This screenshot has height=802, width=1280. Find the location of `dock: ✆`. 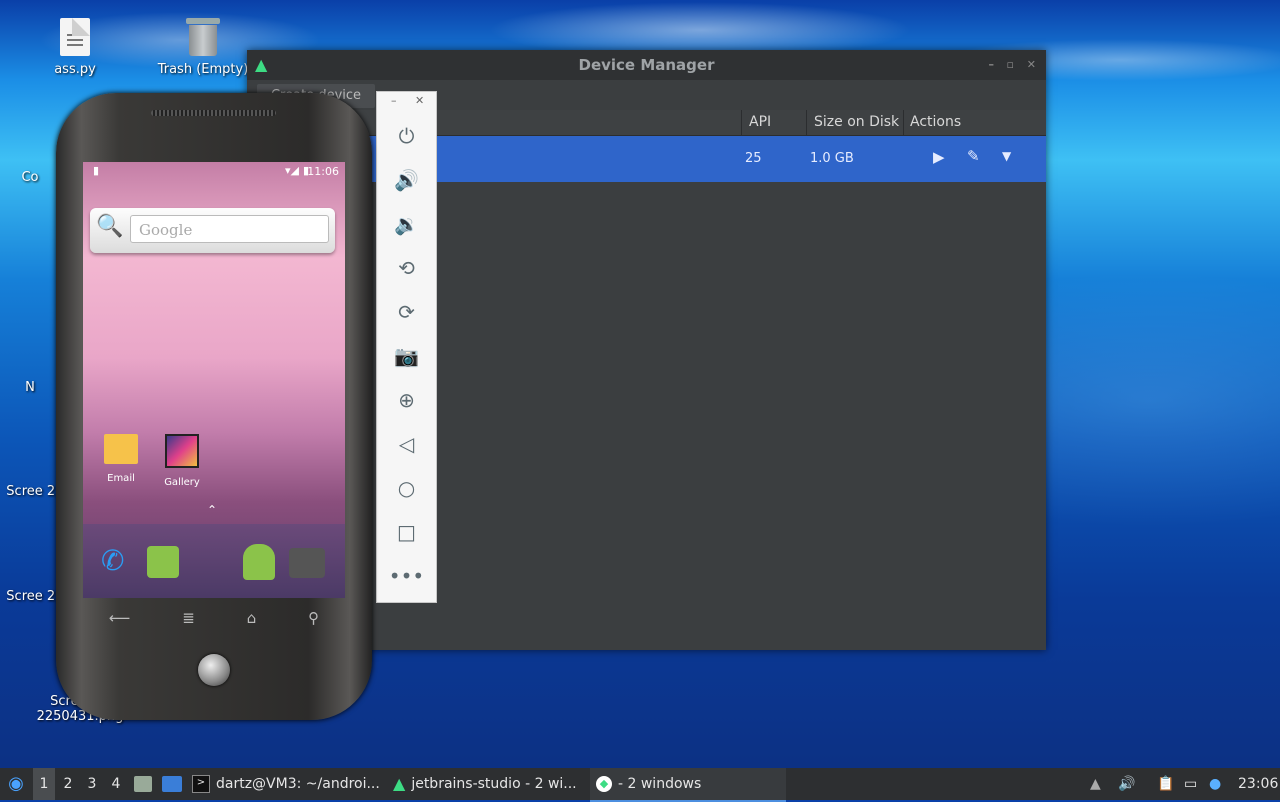

dock: ✆ is located at coordinates (214, 561).